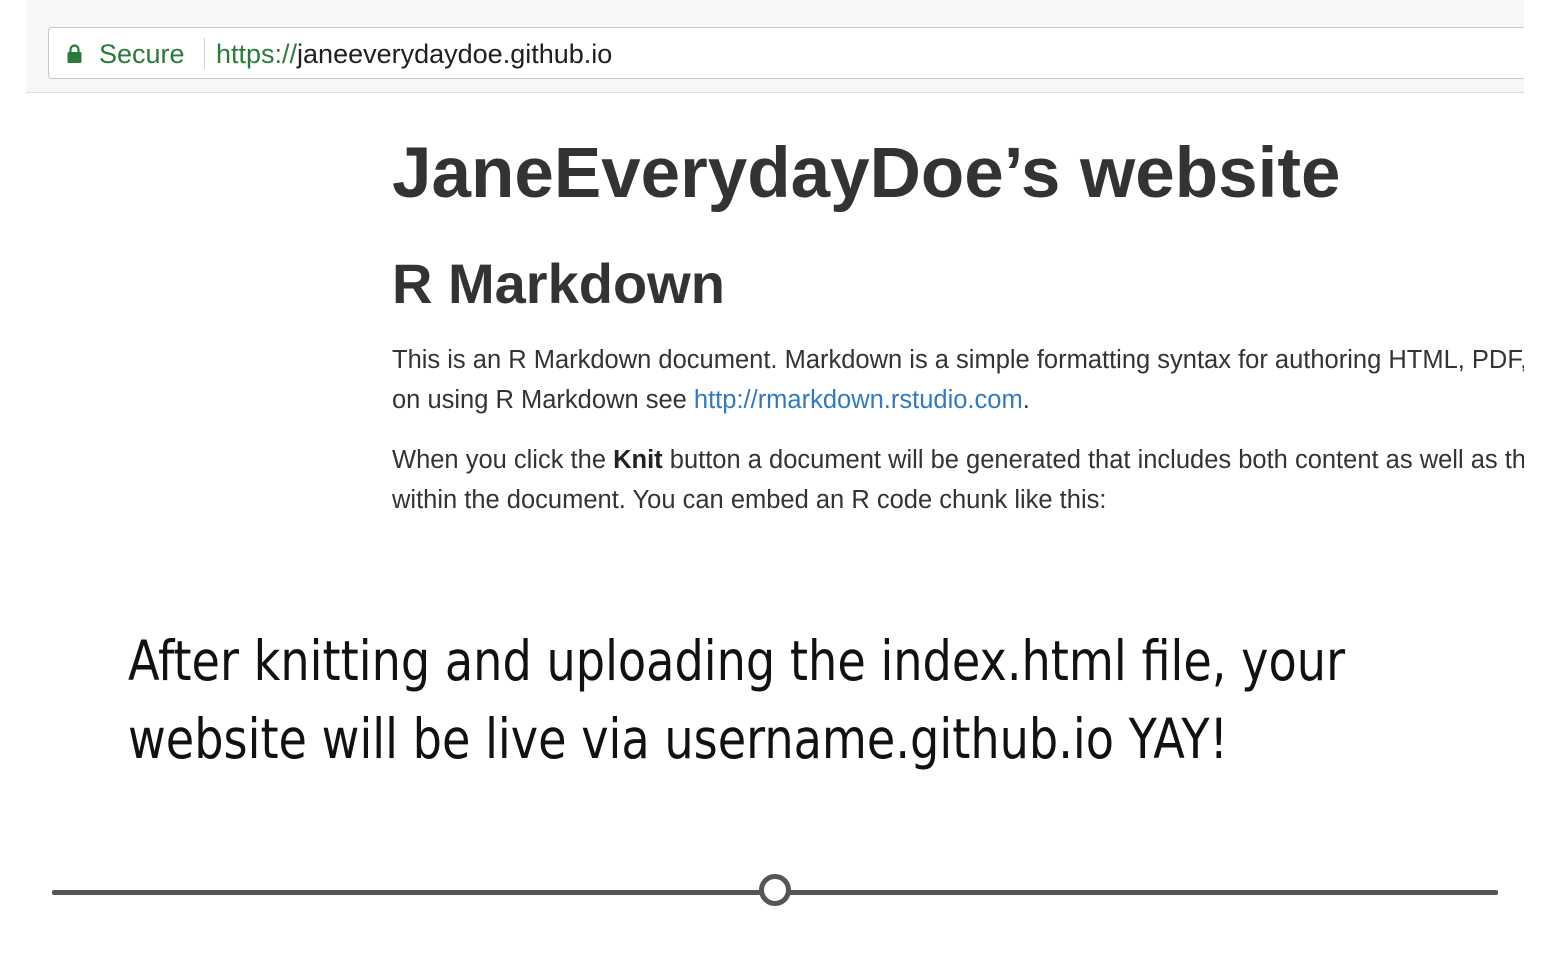 This screenshot has height=969, width=1550. I want to click on url-scheme: https://, so click(257, 54).